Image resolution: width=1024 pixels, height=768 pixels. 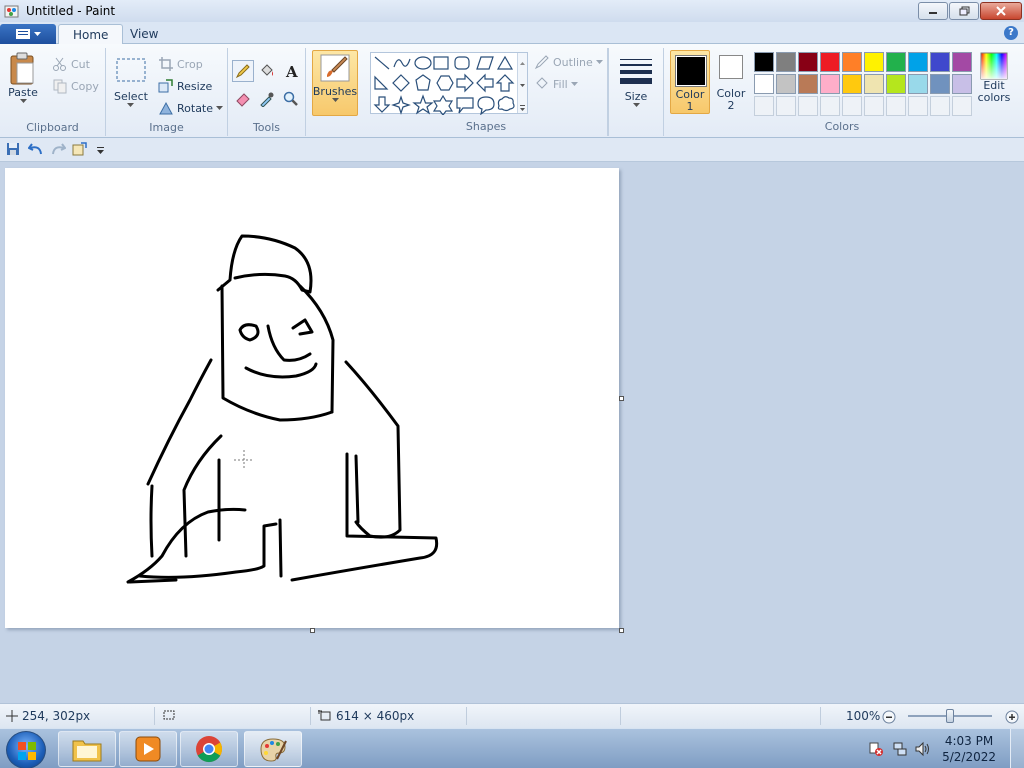 What do you see at coordinates (1017, 748) in the screenshot?
I see `show-desktop-button` at bounding box center [1017, 748].